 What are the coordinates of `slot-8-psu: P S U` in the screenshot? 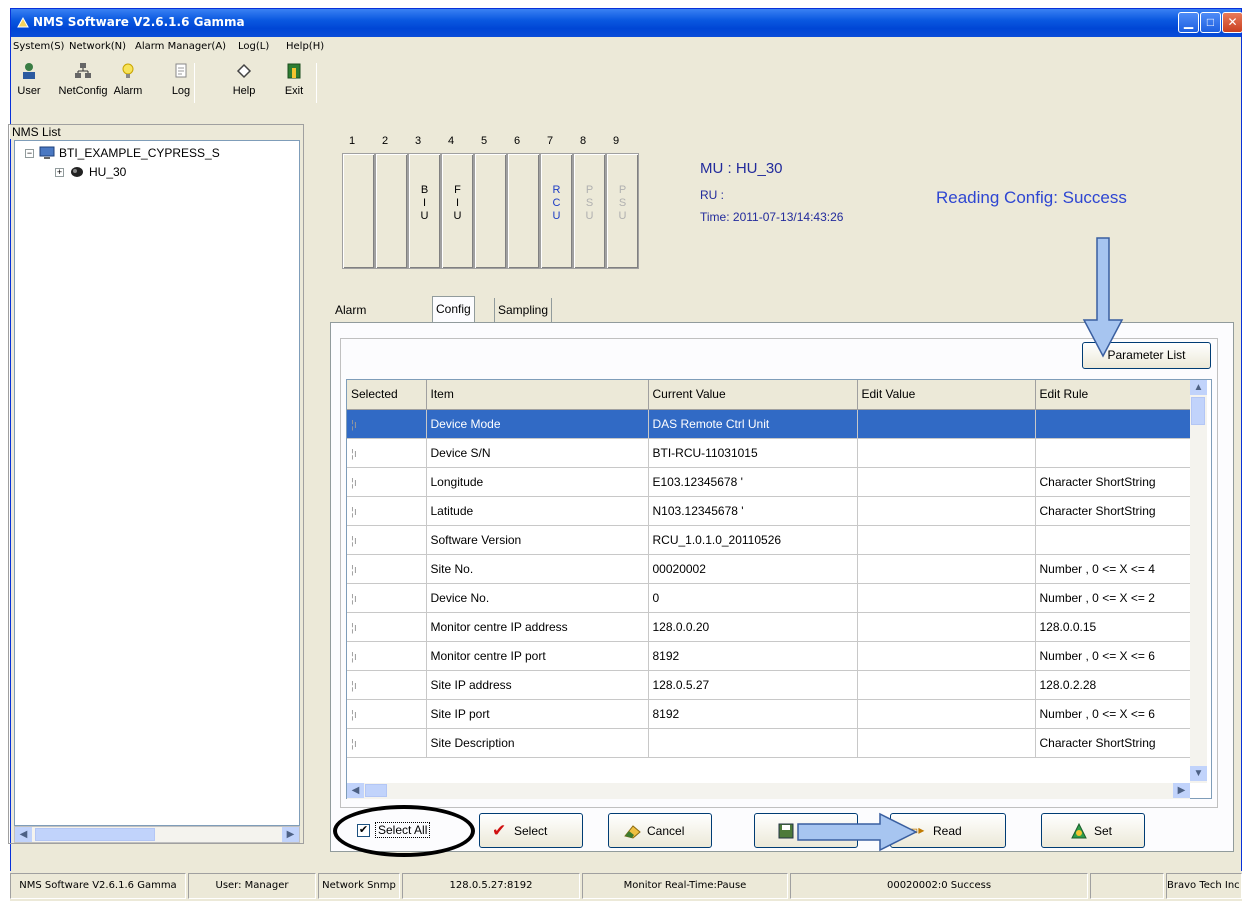 It's located at (589, 211).